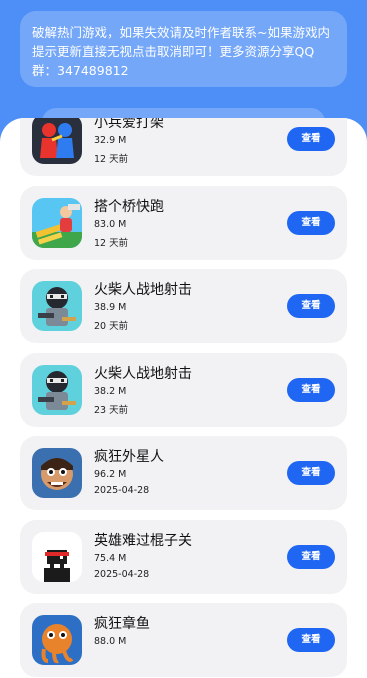 The height and width of the screenshot is (678, 367). I want to click on app-size: 83.0 M, so click(110, 224).